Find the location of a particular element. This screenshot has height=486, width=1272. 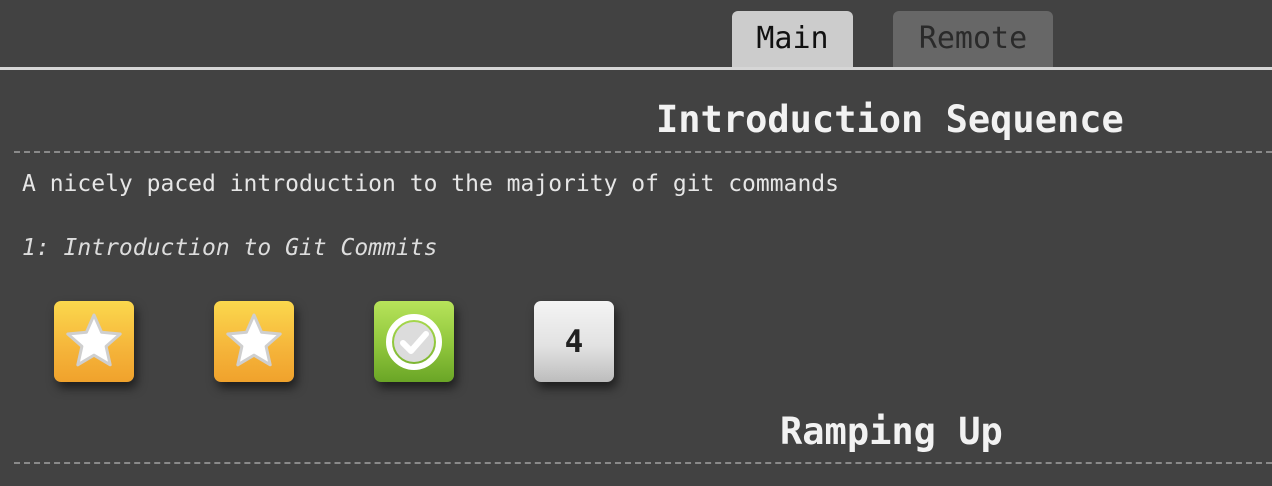

checkmark-icon is located at coordinates (414, 341).